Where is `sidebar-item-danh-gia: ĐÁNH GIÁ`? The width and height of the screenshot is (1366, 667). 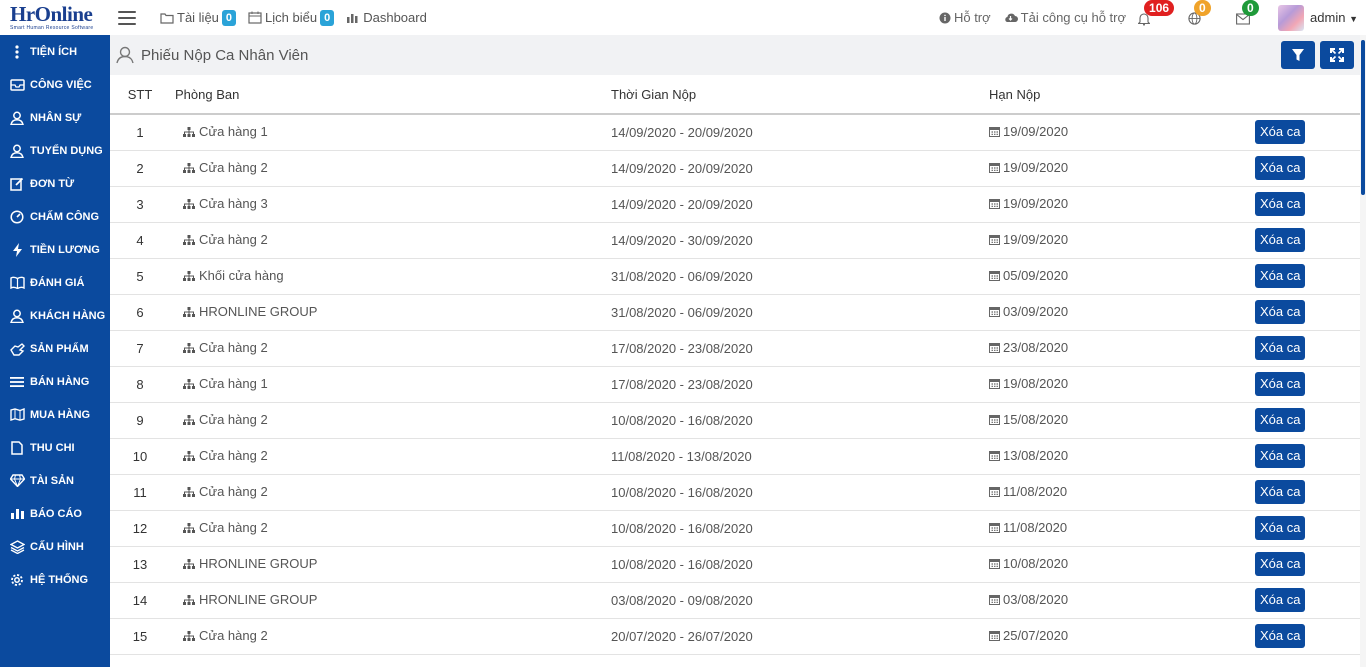 sidebar-item-danh-gia: ĐÁNH GIÁ is located at coordinates (55, 282).